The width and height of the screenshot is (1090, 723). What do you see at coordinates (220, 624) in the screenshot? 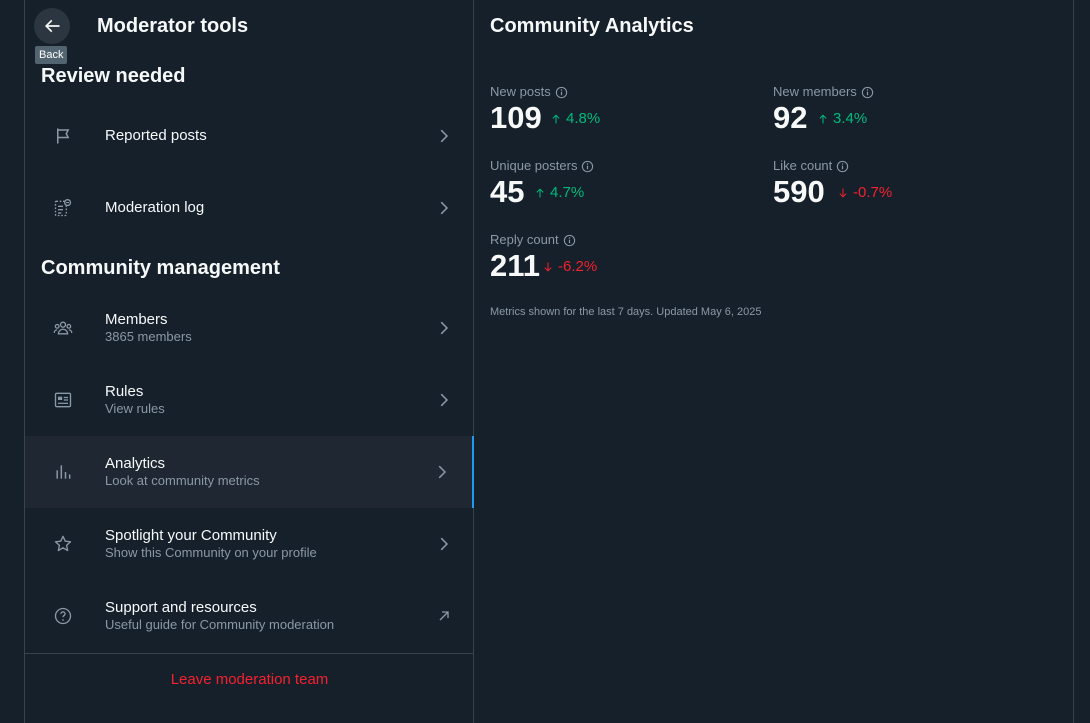
I see `menu-item-subtitle: Useful guide for Community moderation` at bounding box center [220, 624].